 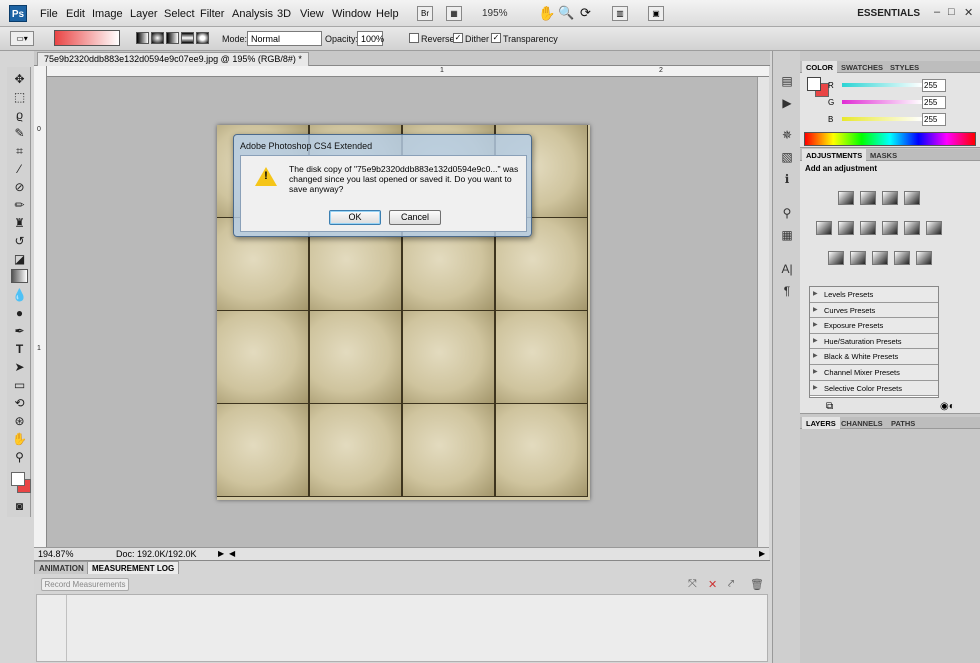 What do you see at coordinates (19, 403) in the screenshot?
I see `3d-rotate-tool-icon: ⟲` at bounding box center [19, 403].